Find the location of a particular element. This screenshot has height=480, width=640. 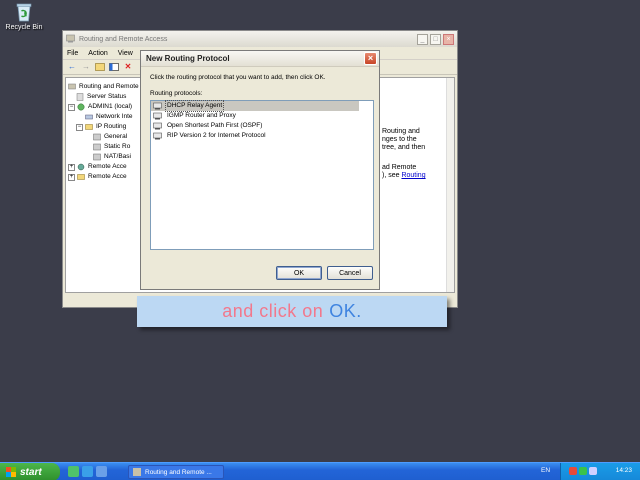

dialog-title: New Routing Protocol is located at coordinates (188, 58).